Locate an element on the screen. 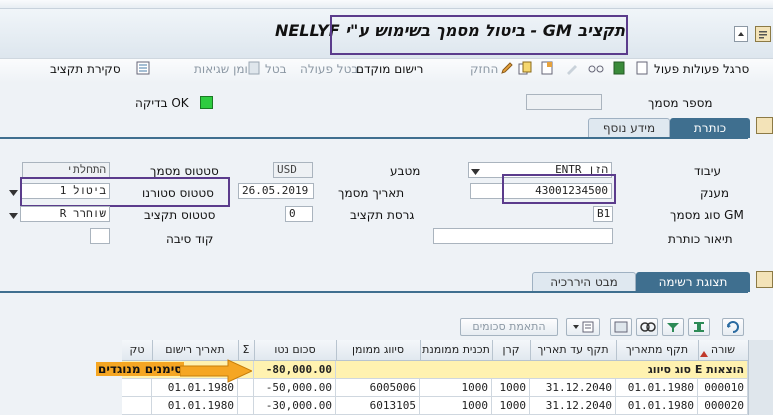 Image resolution: width=773 pixels, height=415 pixels. cell-row: 000010 is located at coordinates (723, 388).